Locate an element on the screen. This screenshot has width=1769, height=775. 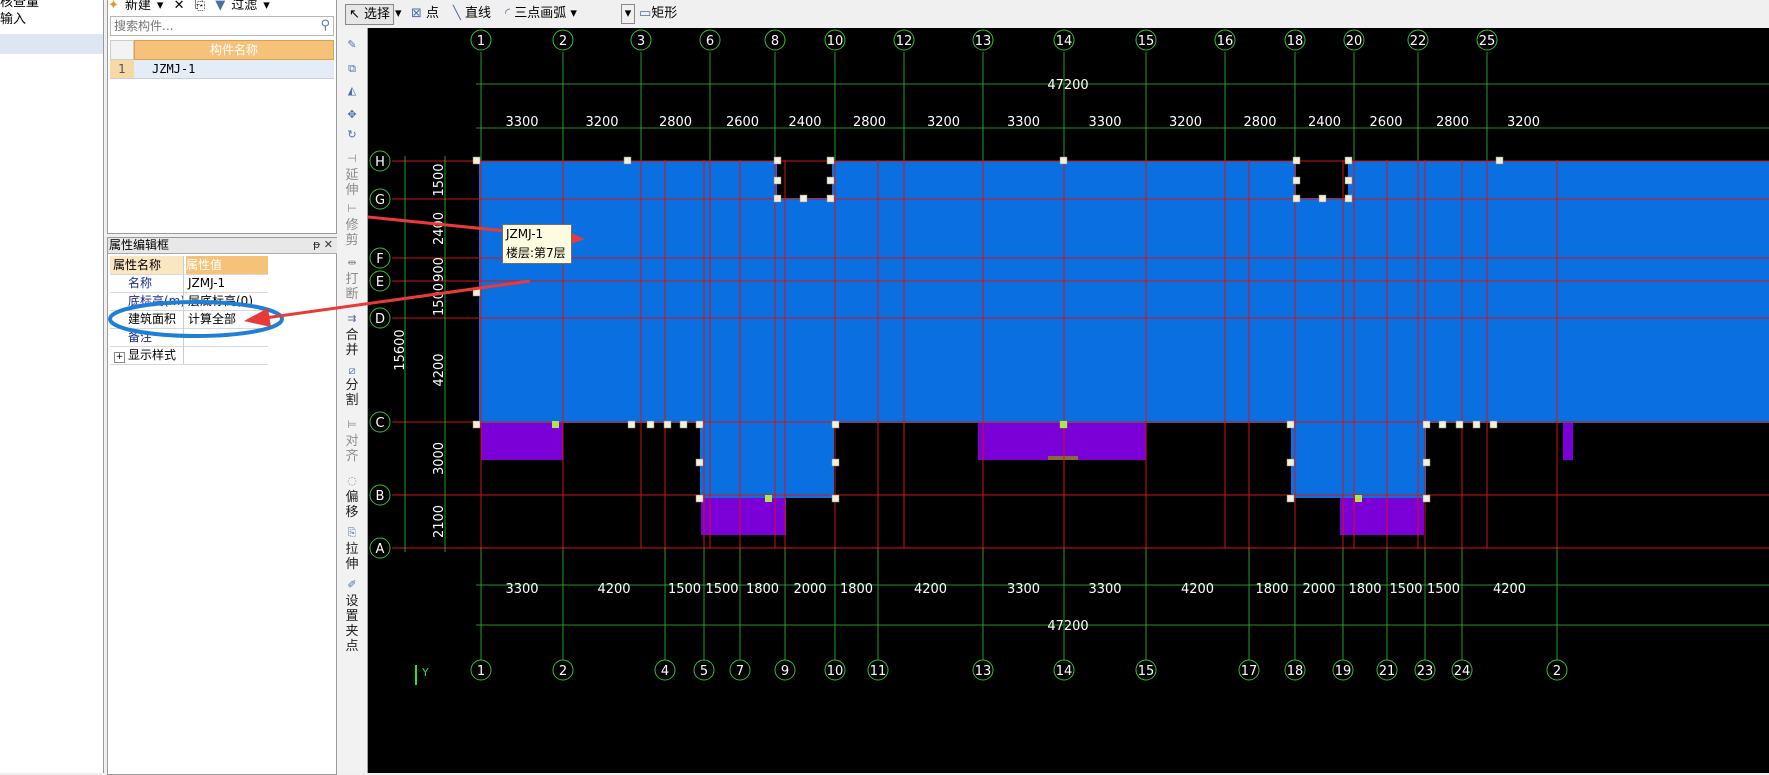
set-grip-button: 设置夹点 is located at coordinates (352, 624).